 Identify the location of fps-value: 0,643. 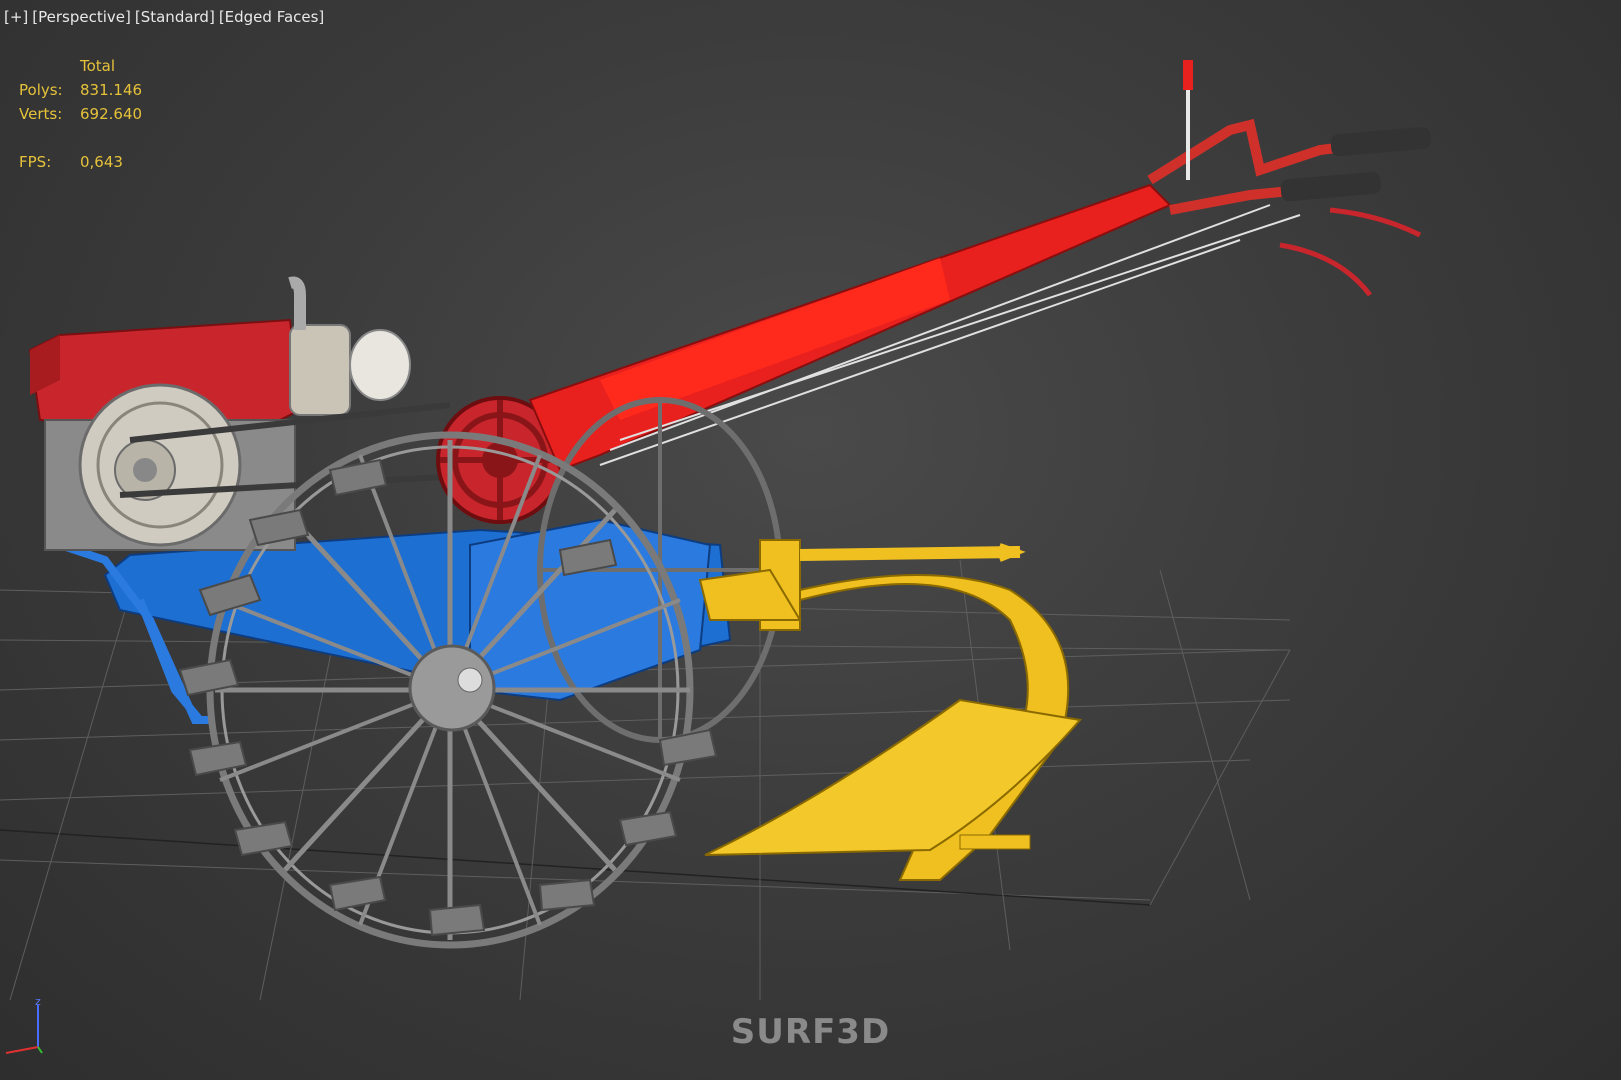
(101, 162).